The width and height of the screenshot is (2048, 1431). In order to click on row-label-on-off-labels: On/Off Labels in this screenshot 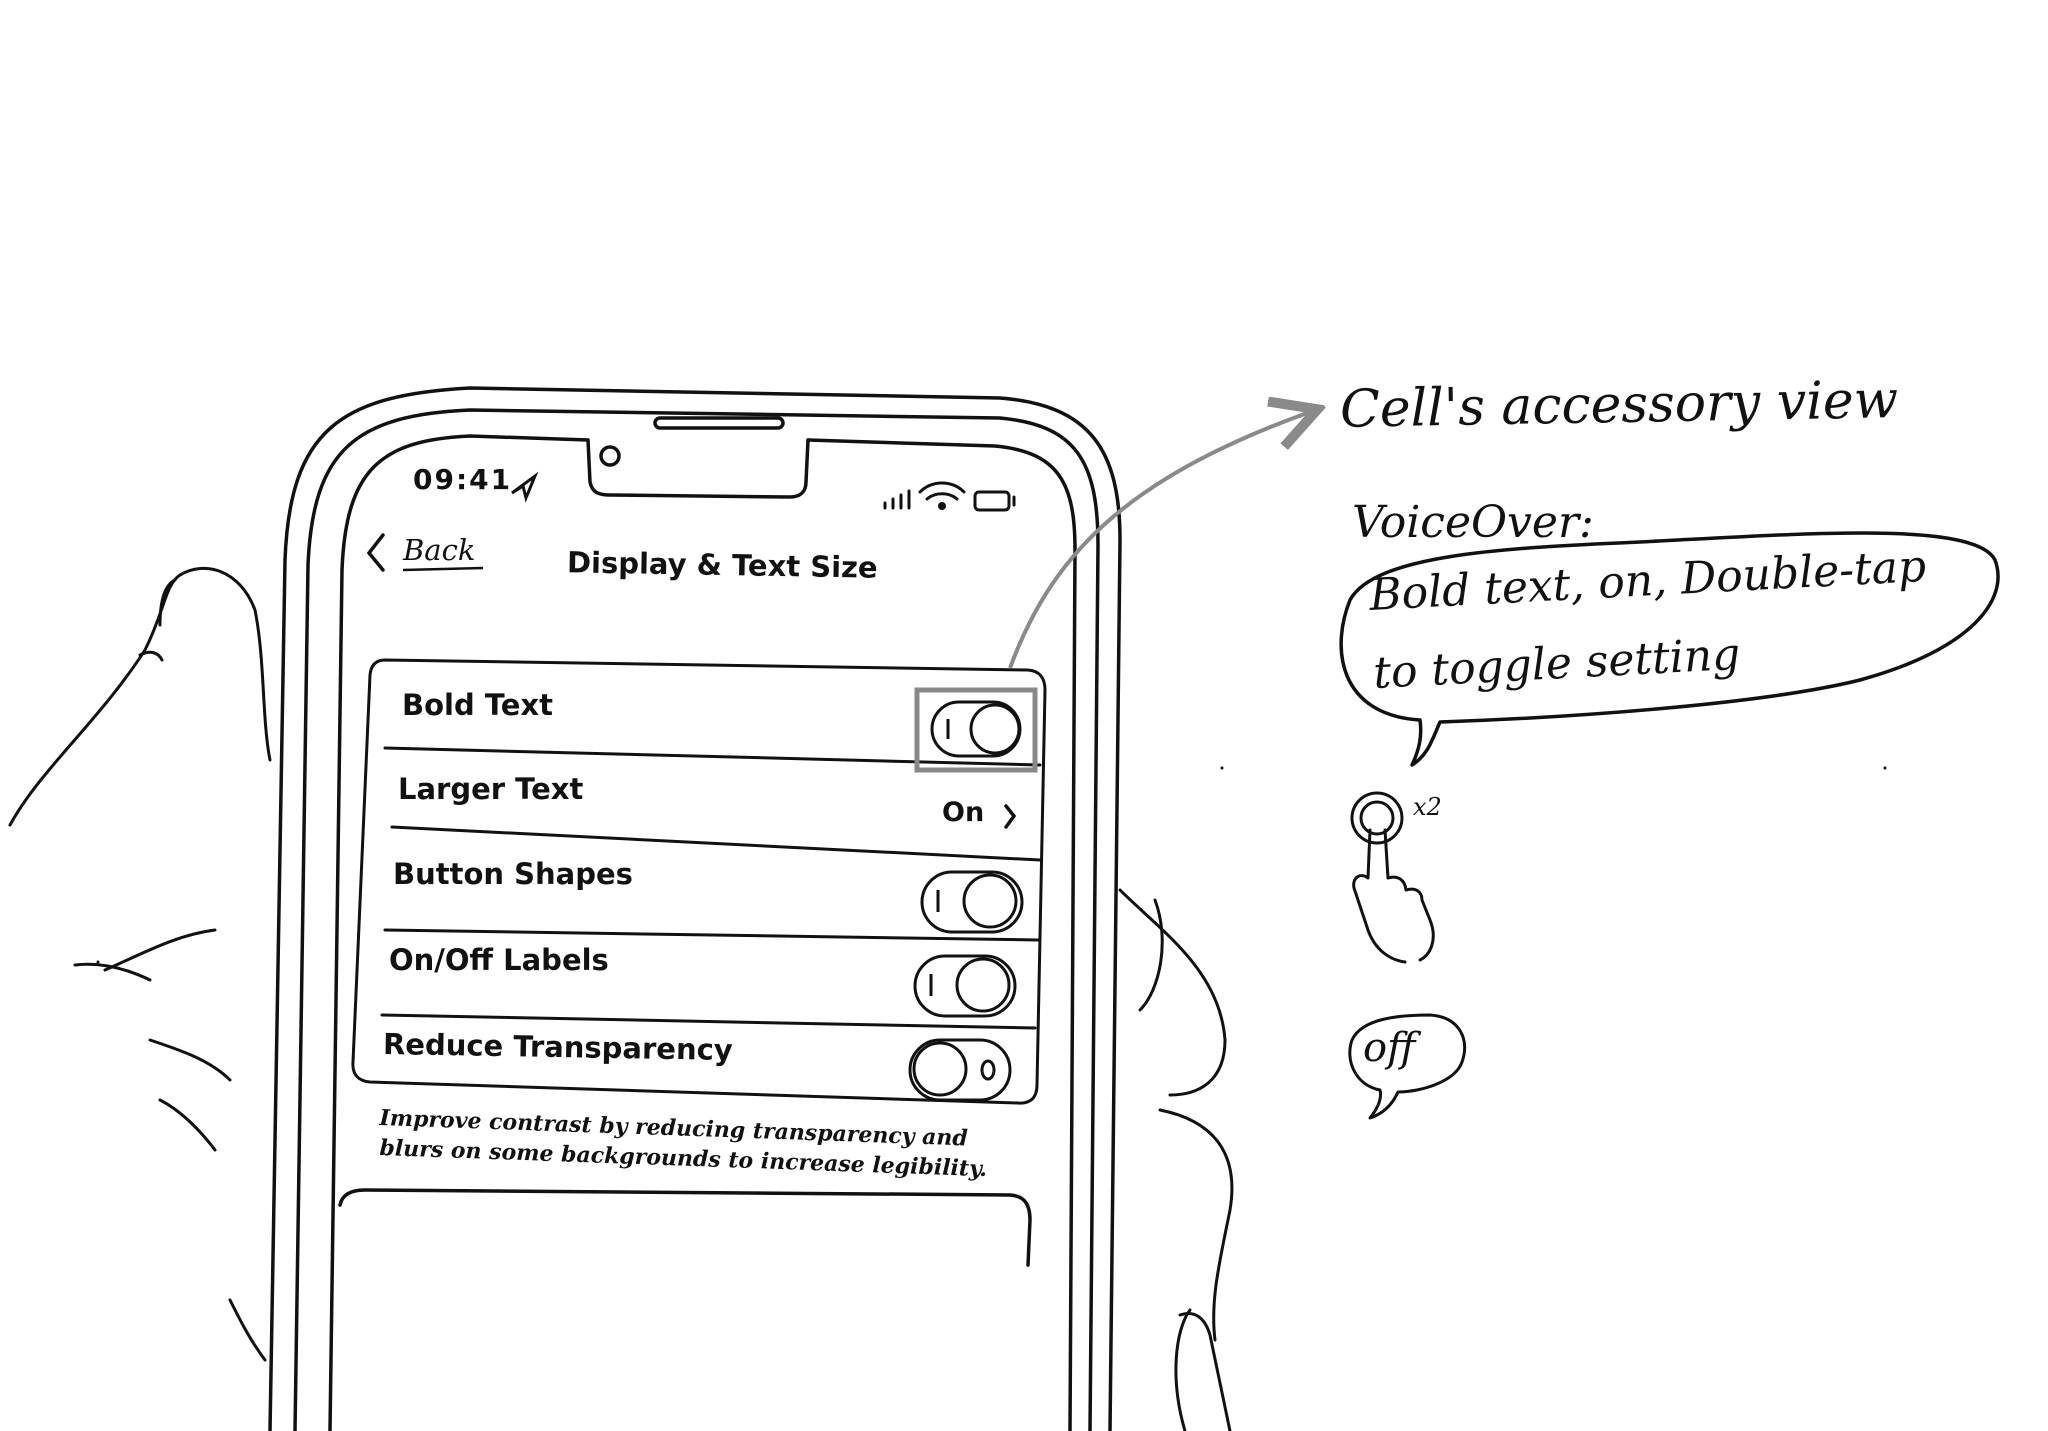, I will do `click(499, 960)`.